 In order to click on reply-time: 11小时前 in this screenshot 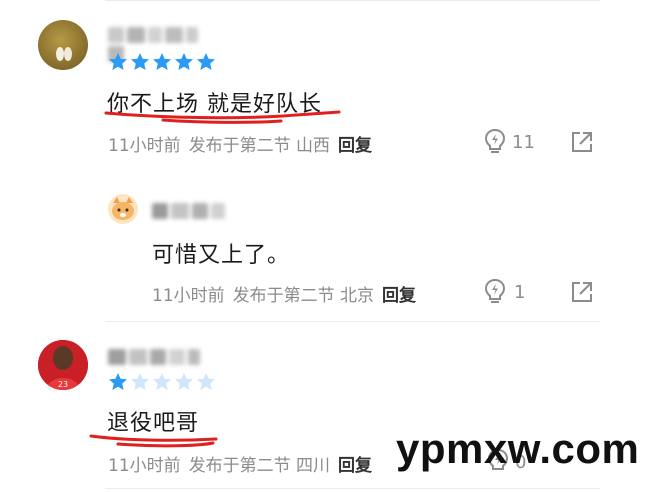, I will do `click(188, 296)`.